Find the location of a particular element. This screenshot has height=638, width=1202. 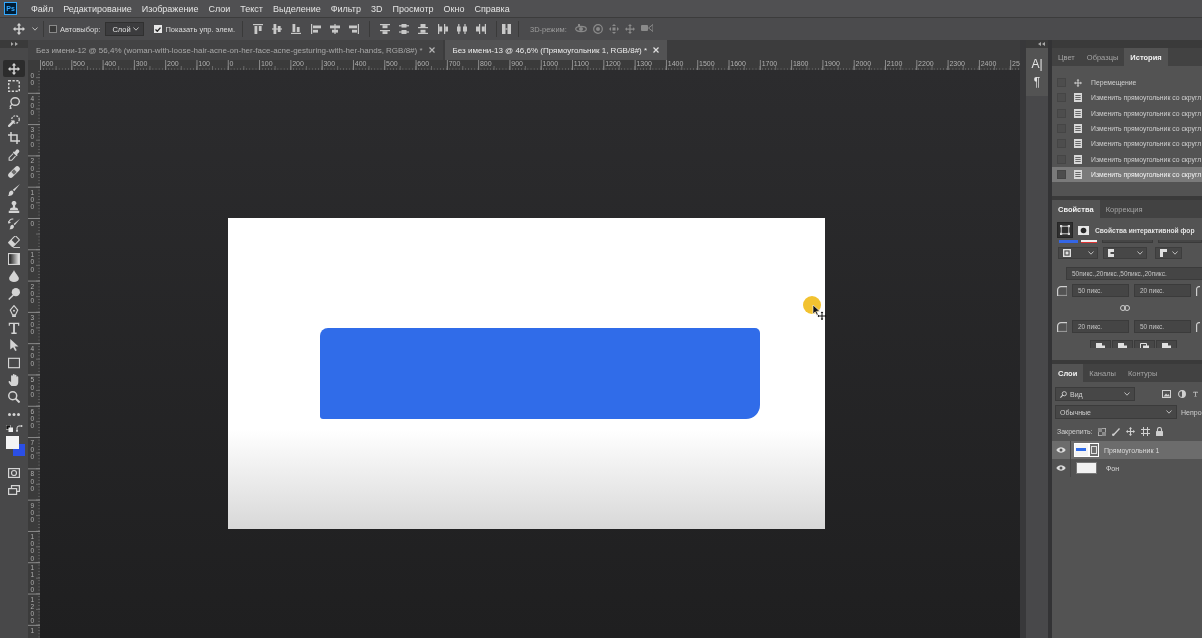

dashed-rectangle-icon is located at coordinates (14, 85).